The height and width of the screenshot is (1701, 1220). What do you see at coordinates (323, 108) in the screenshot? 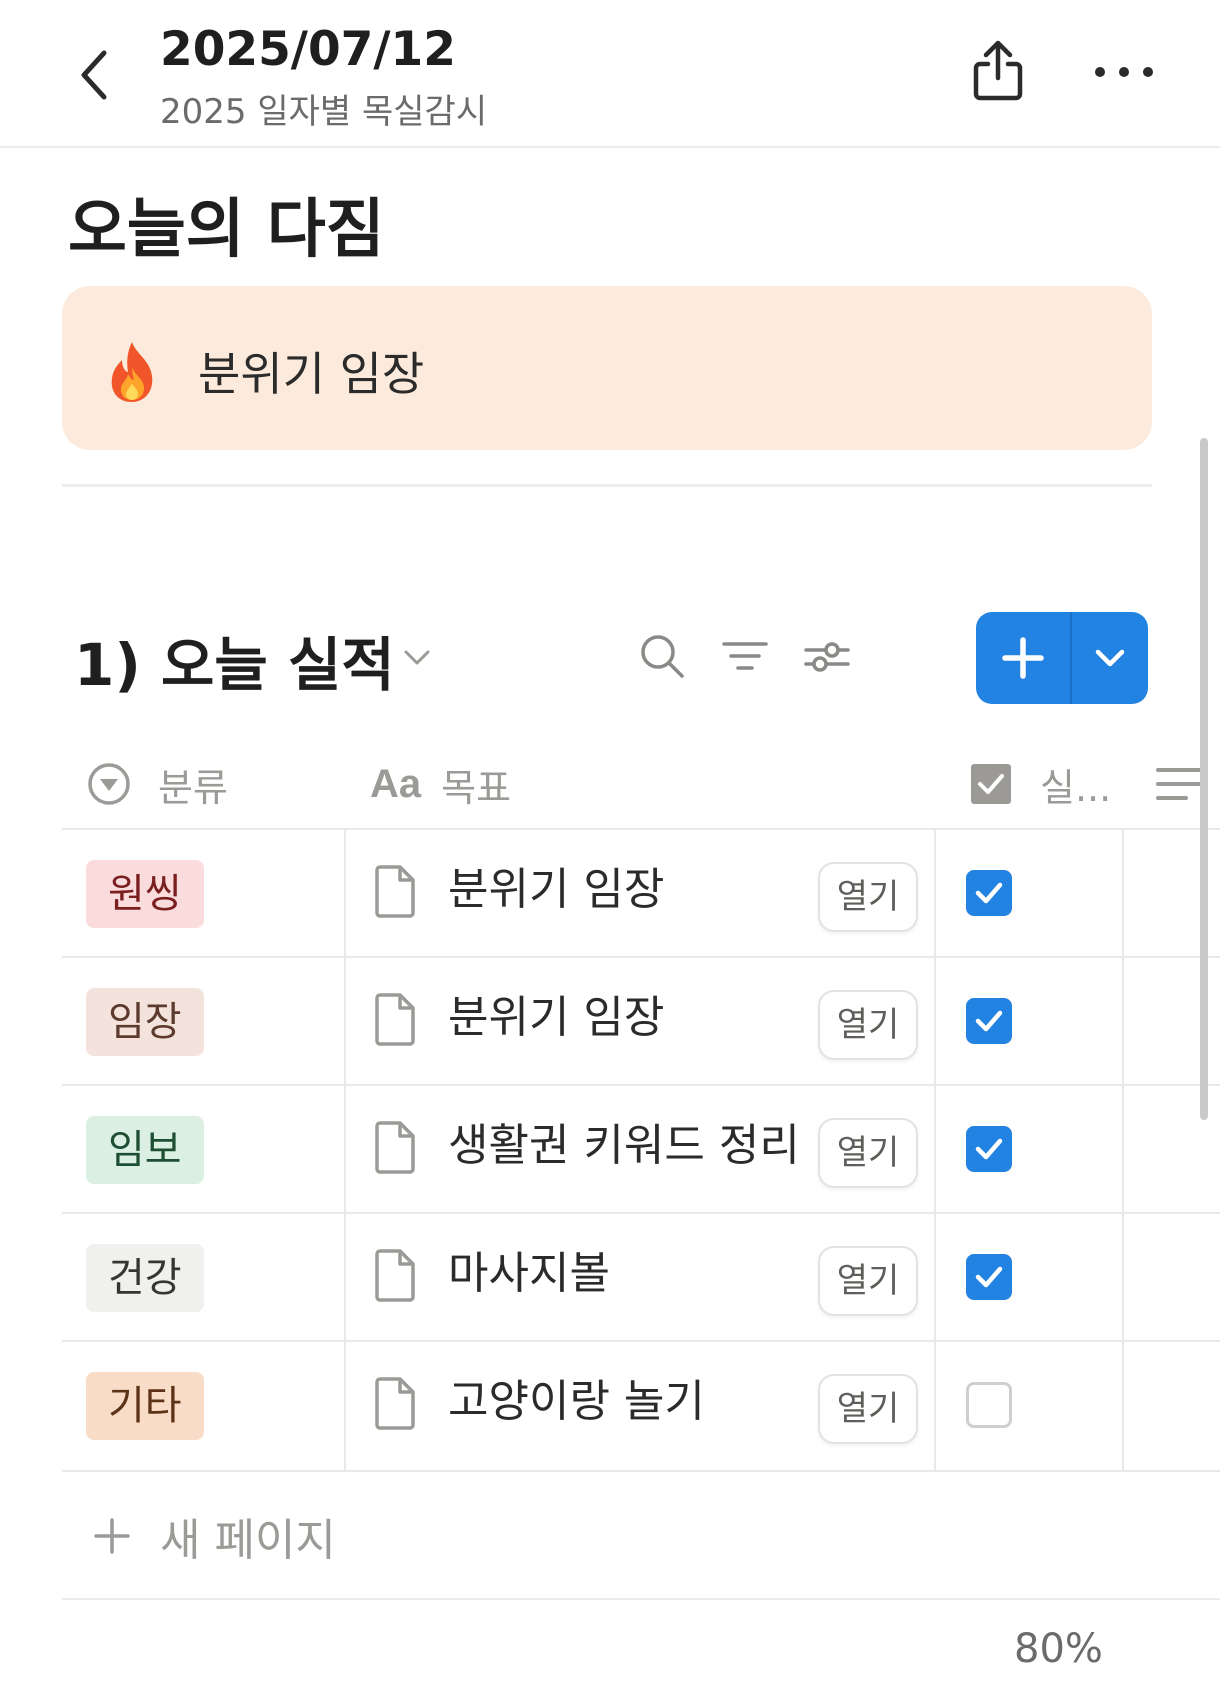
I see `parent-page-breadcrumb: 2025 일자별 목실감시` at bounding box center [323, 108].